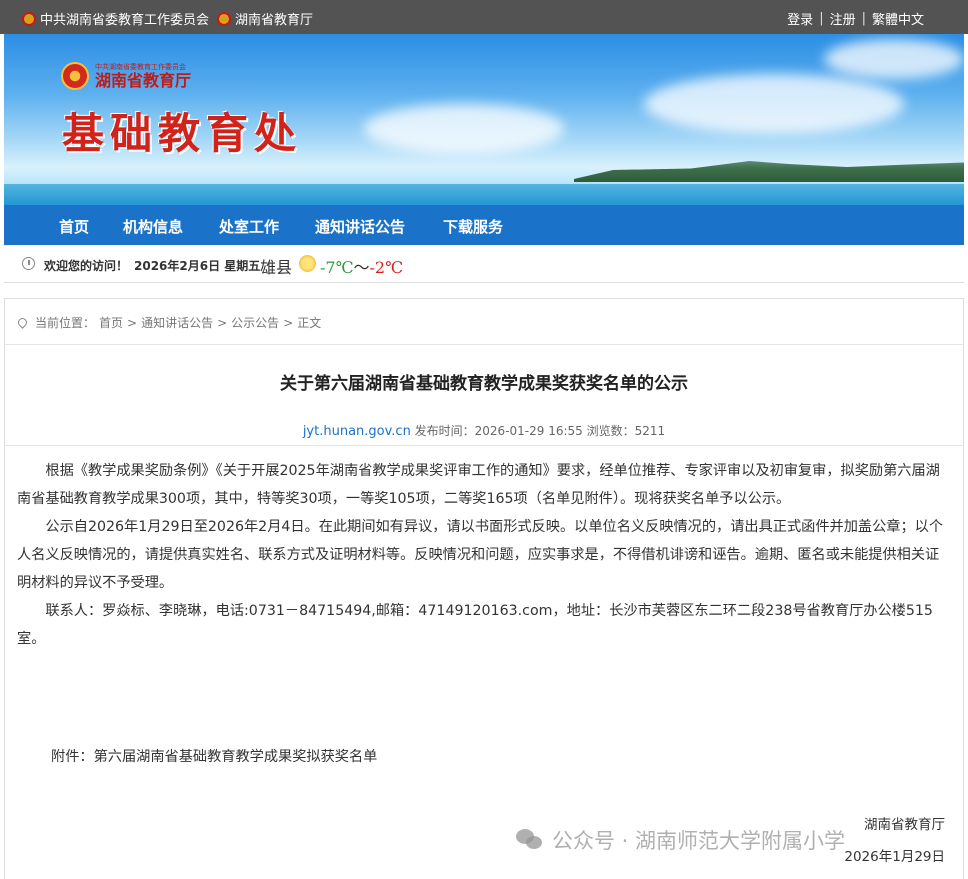 This screenshot has width=968, height=879. I want to click on breadcrumb-current: 正文, so click(309, 323).